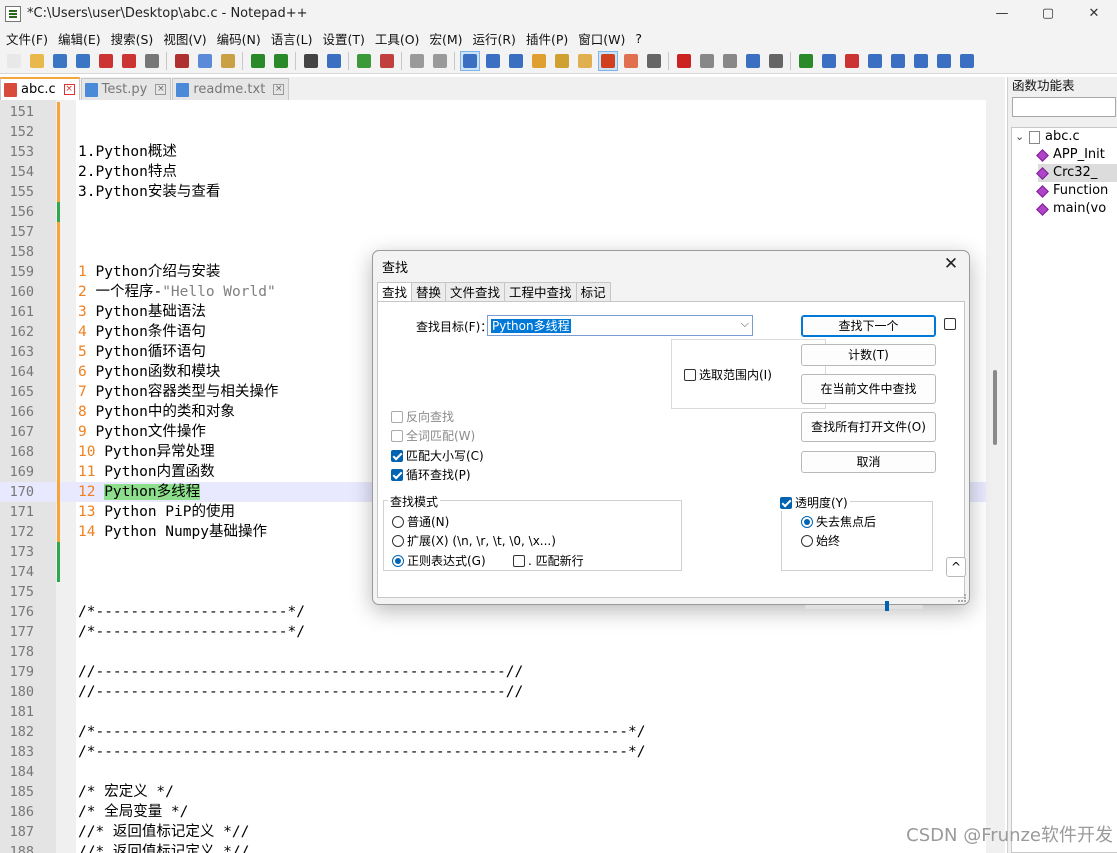 The image size is (1117, 853). I want to click on code-line: 187 //* 返回值标记定义 *//, so click(496, 832).